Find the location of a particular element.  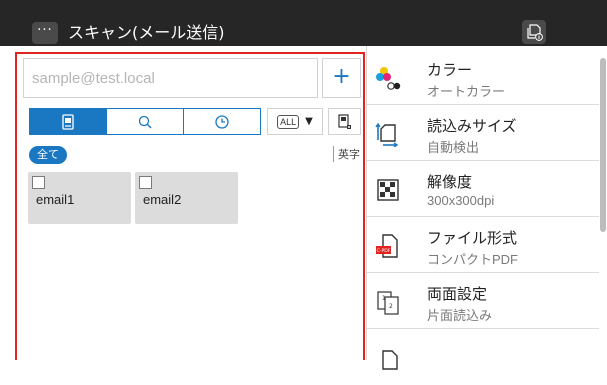

document-icon is located at coordinates (390, 360).